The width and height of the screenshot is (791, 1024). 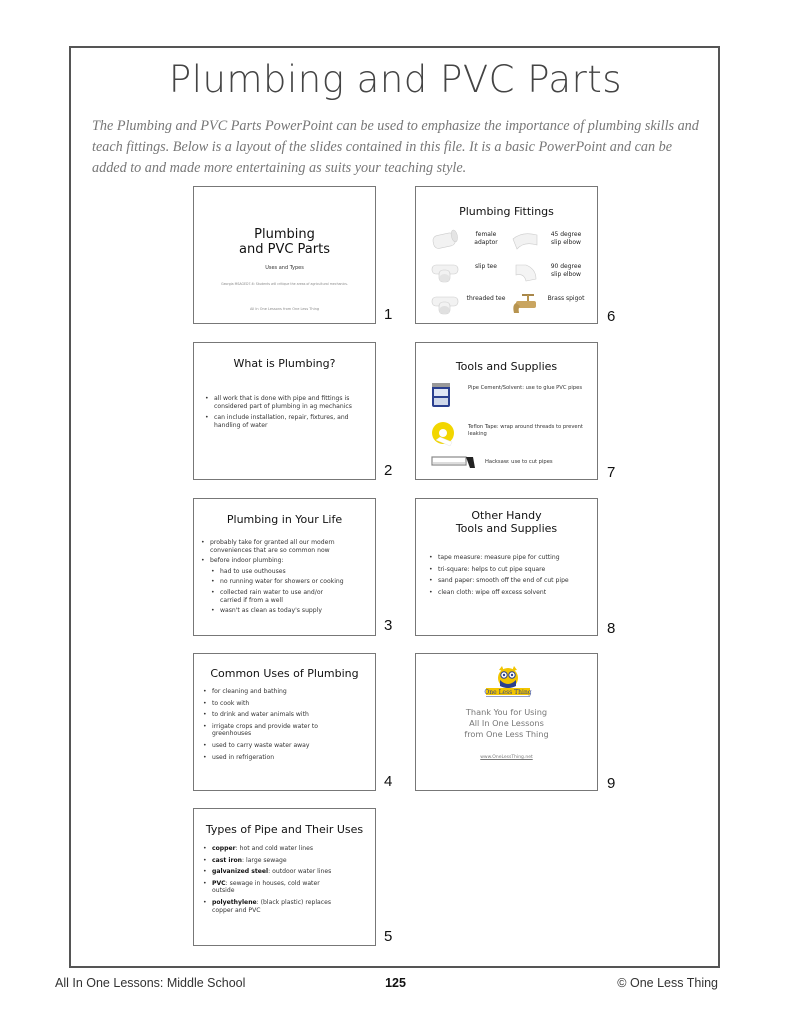 I want to click on bullet: used to carry waste water away, so click(x=286, y=746).